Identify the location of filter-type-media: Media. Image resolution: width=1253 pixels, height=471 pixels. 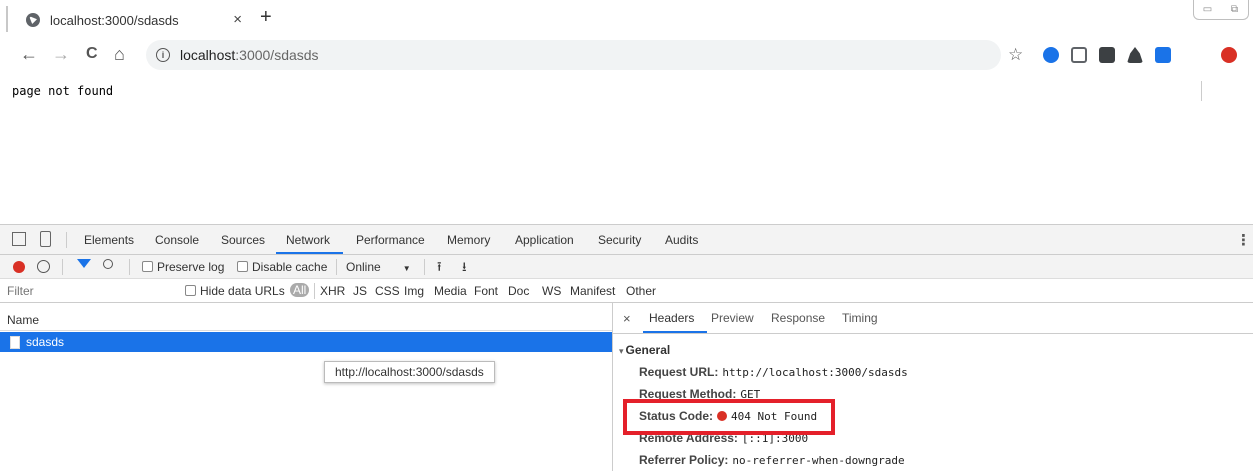
(450, 291).